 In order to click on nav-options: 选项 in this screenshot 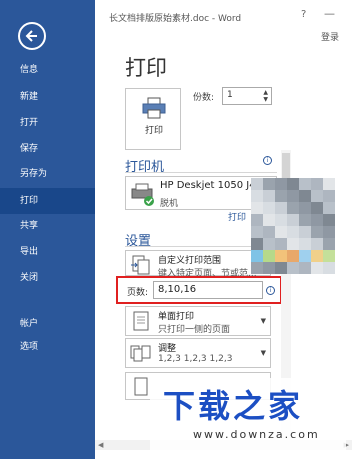, I will do `click(47, 347)`.